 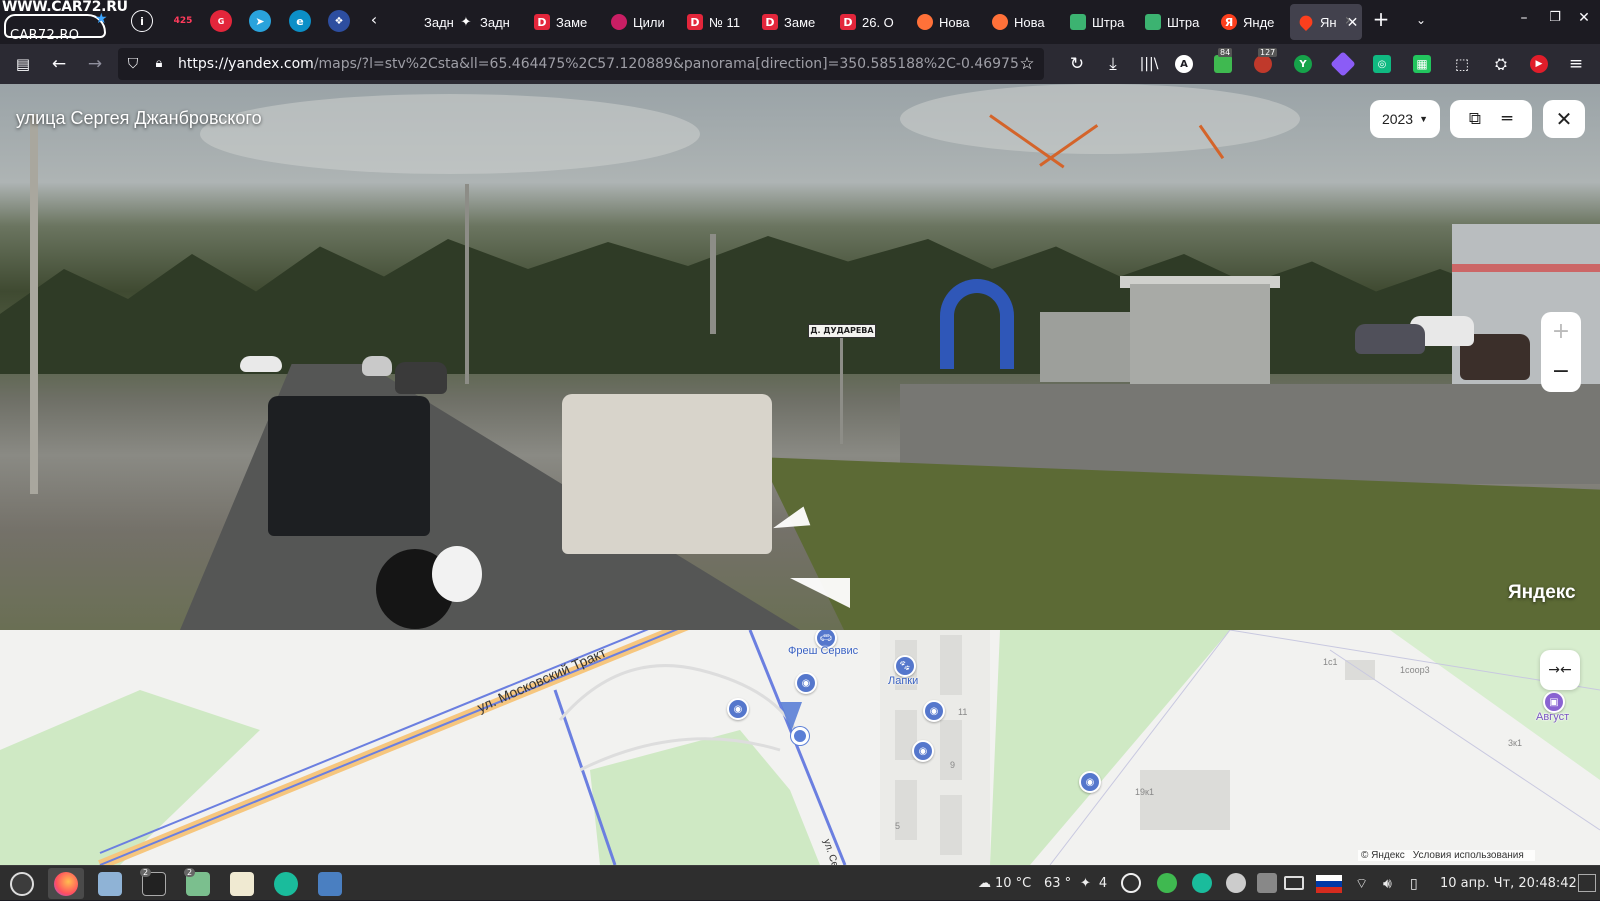 I want to click on new-tab-icon: +, so click(x=1381, y=19).